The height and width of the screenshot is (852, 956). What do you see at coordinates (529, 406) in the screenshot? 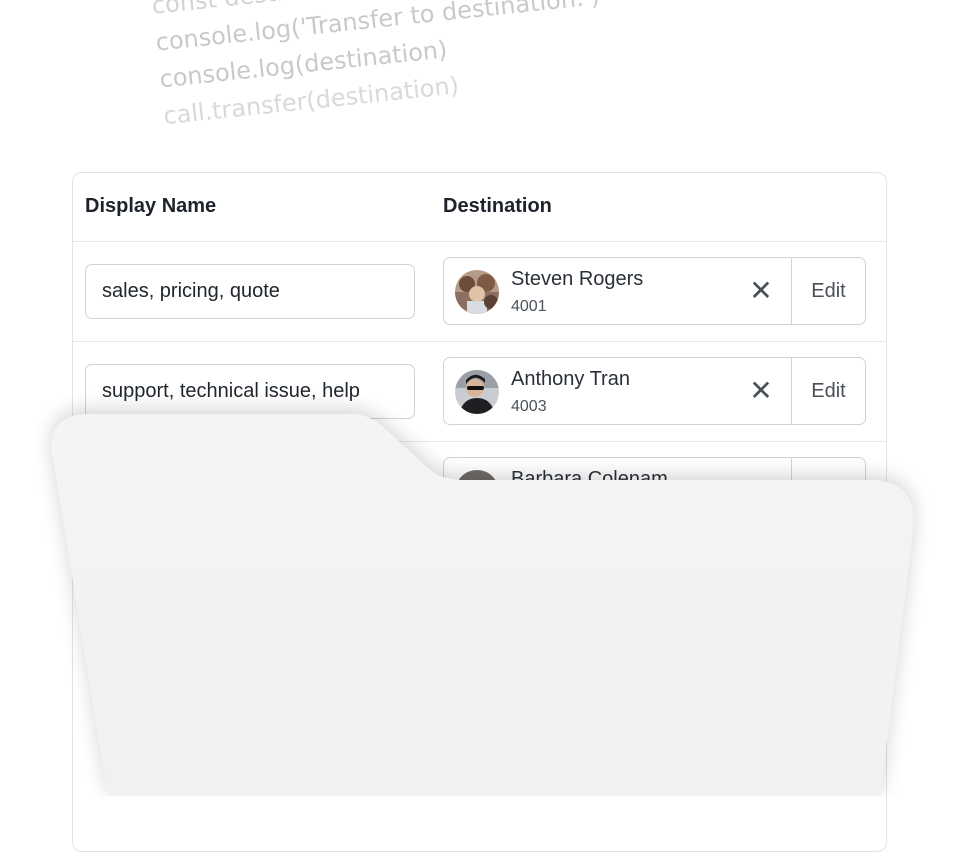
I see `destination-extension: 4003` at bounding box center [529, 406].